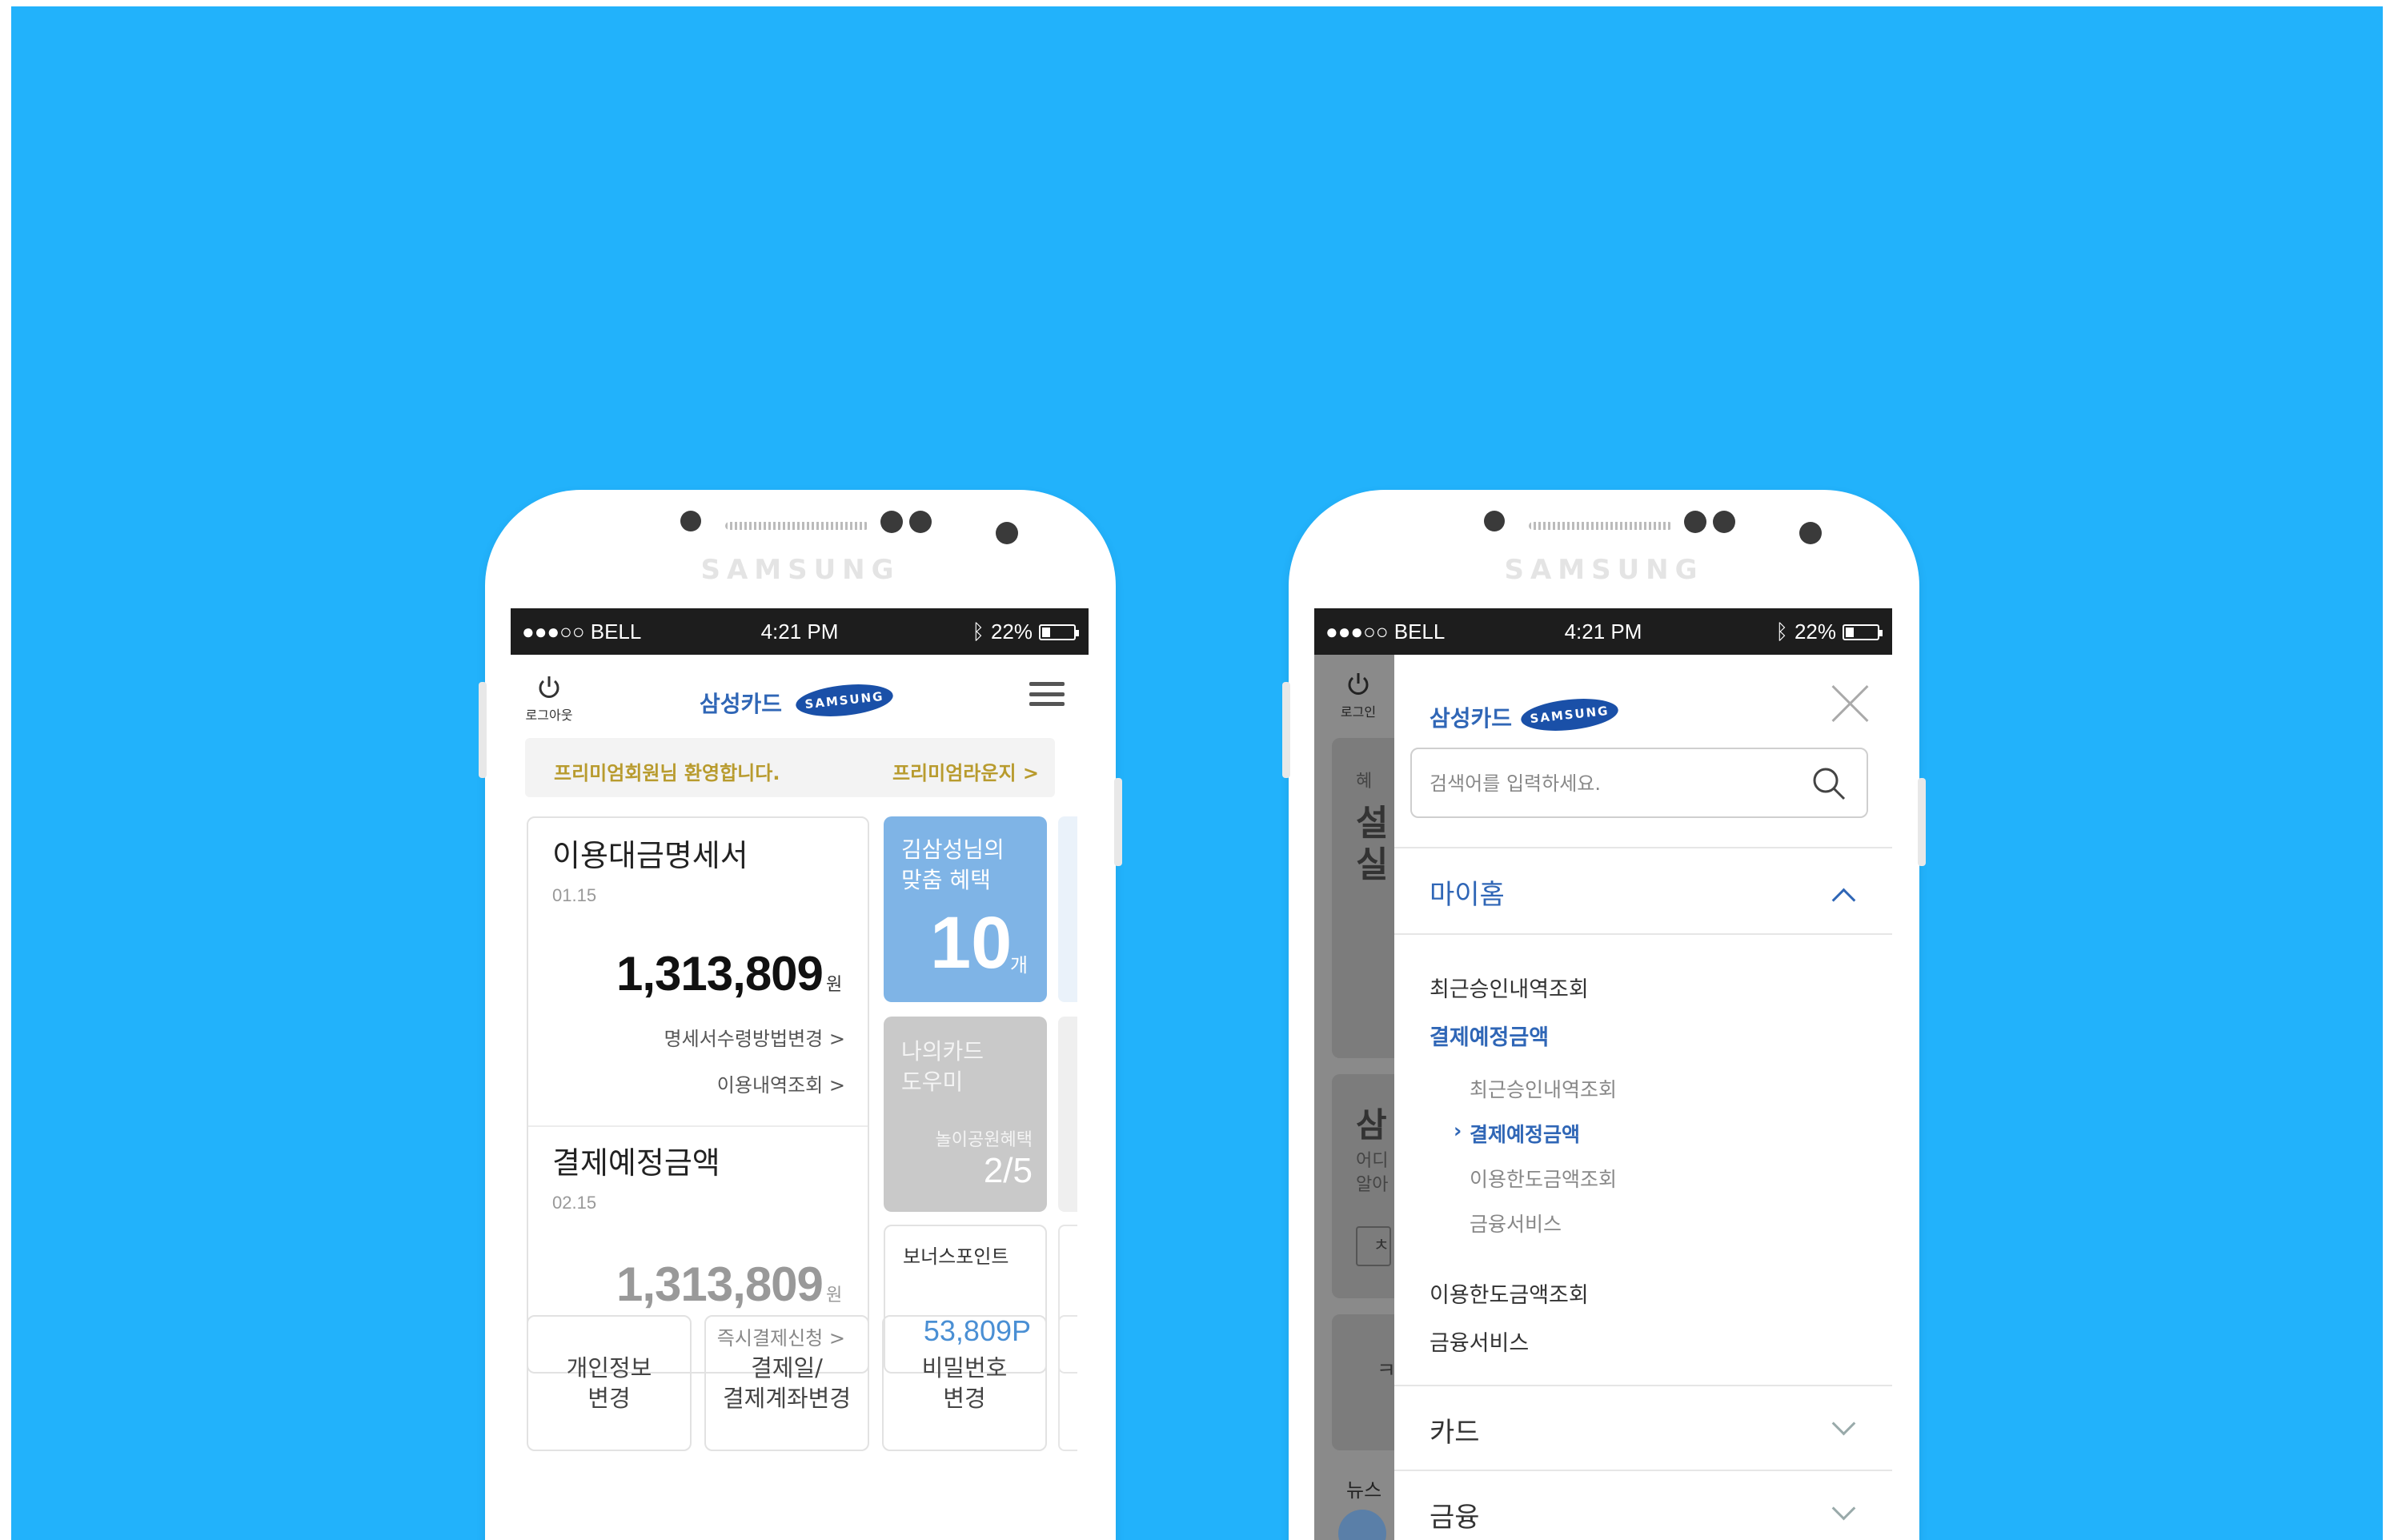 The image size is (2394, 1540). What do you see at coordinates (971, 943) in the screenshot?
I see `benefit-count: 10` at bounding box center [971, 943].